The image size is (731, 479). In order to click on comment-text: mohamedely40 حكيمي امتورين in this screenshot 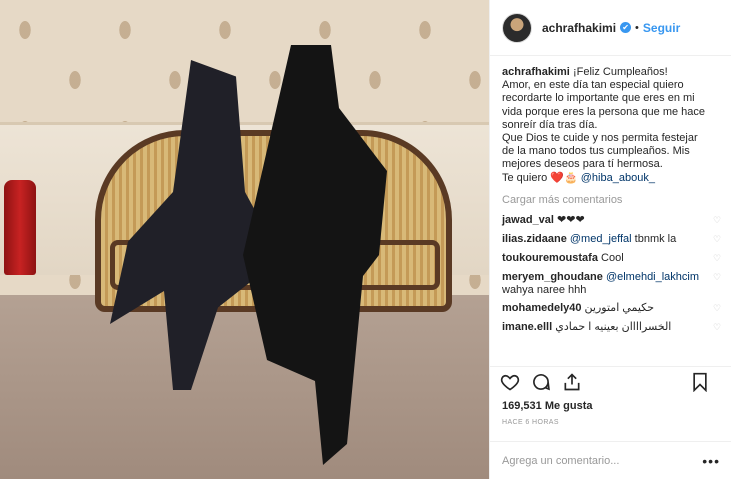, I will do `click(604, 308)`.